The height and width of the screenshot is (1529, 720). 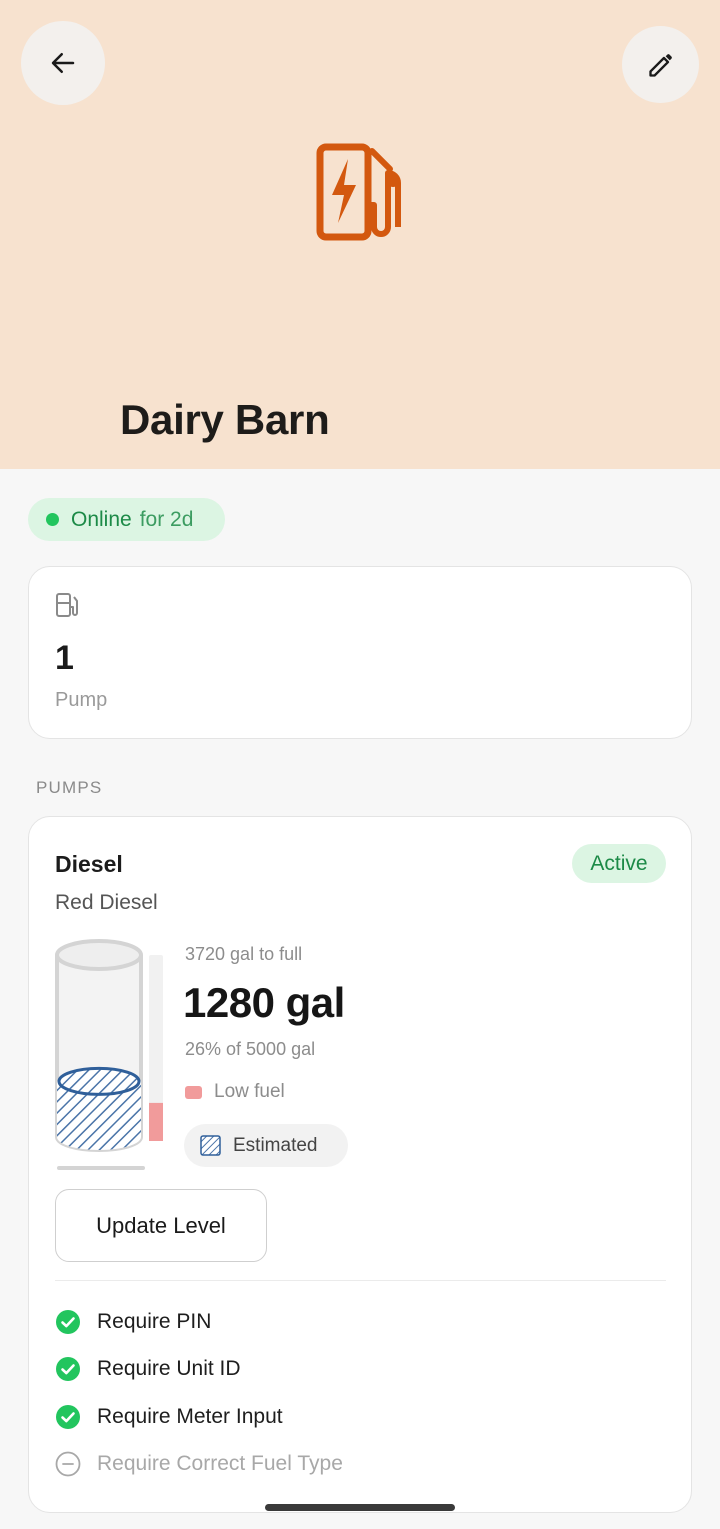 What do you see at coordinates (249, 1091) in the screenshot?
I see `low-fuel-label: Low fuel` at bounding box center [249, 1091].